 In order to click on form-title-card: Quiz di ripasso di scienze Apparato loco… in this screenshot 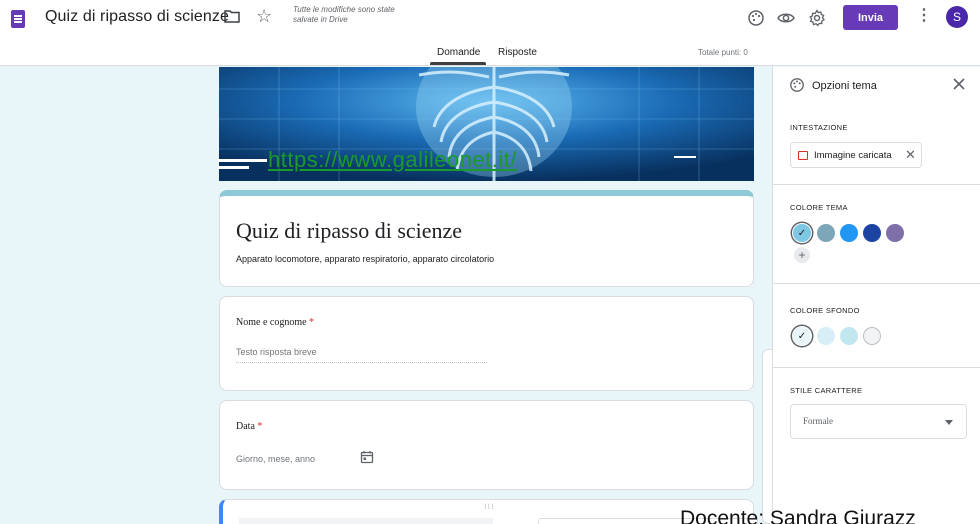, I will do `click(486, 238)`.